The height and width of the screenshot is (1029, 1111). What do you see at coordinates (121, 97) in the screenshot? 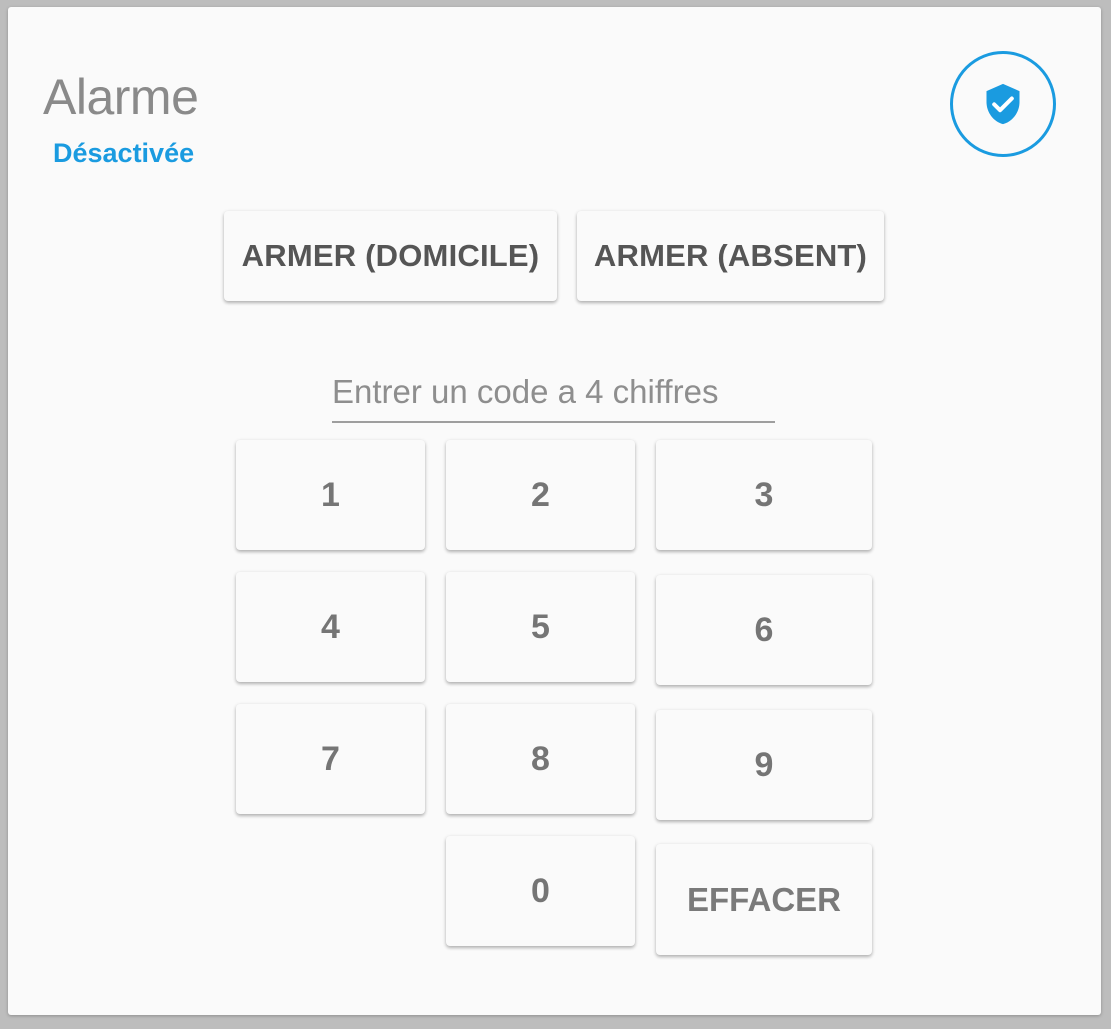
I see `card-title: Alarme` at bounding box center [121, 97].